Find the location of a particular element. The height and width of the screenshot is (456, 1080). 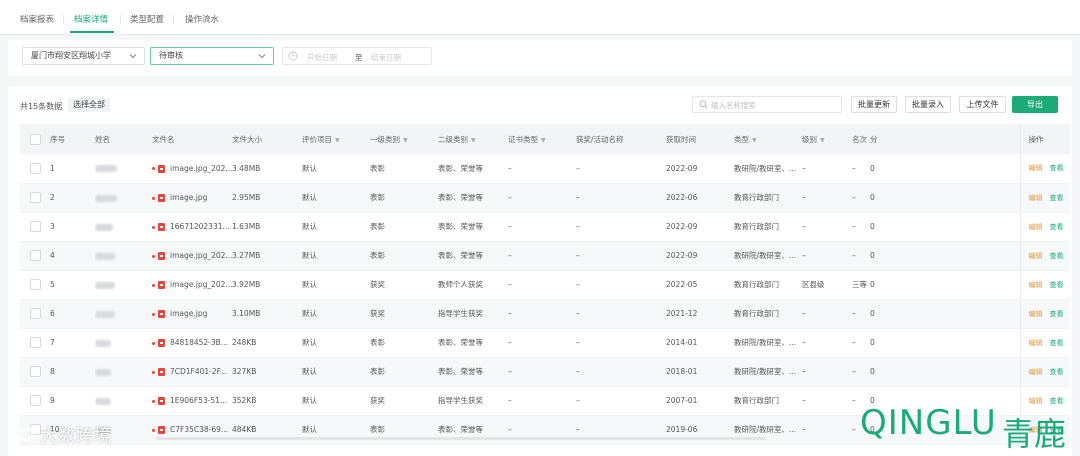

tab-archive-report: 档案报表 is located at coordinates (37, 19).